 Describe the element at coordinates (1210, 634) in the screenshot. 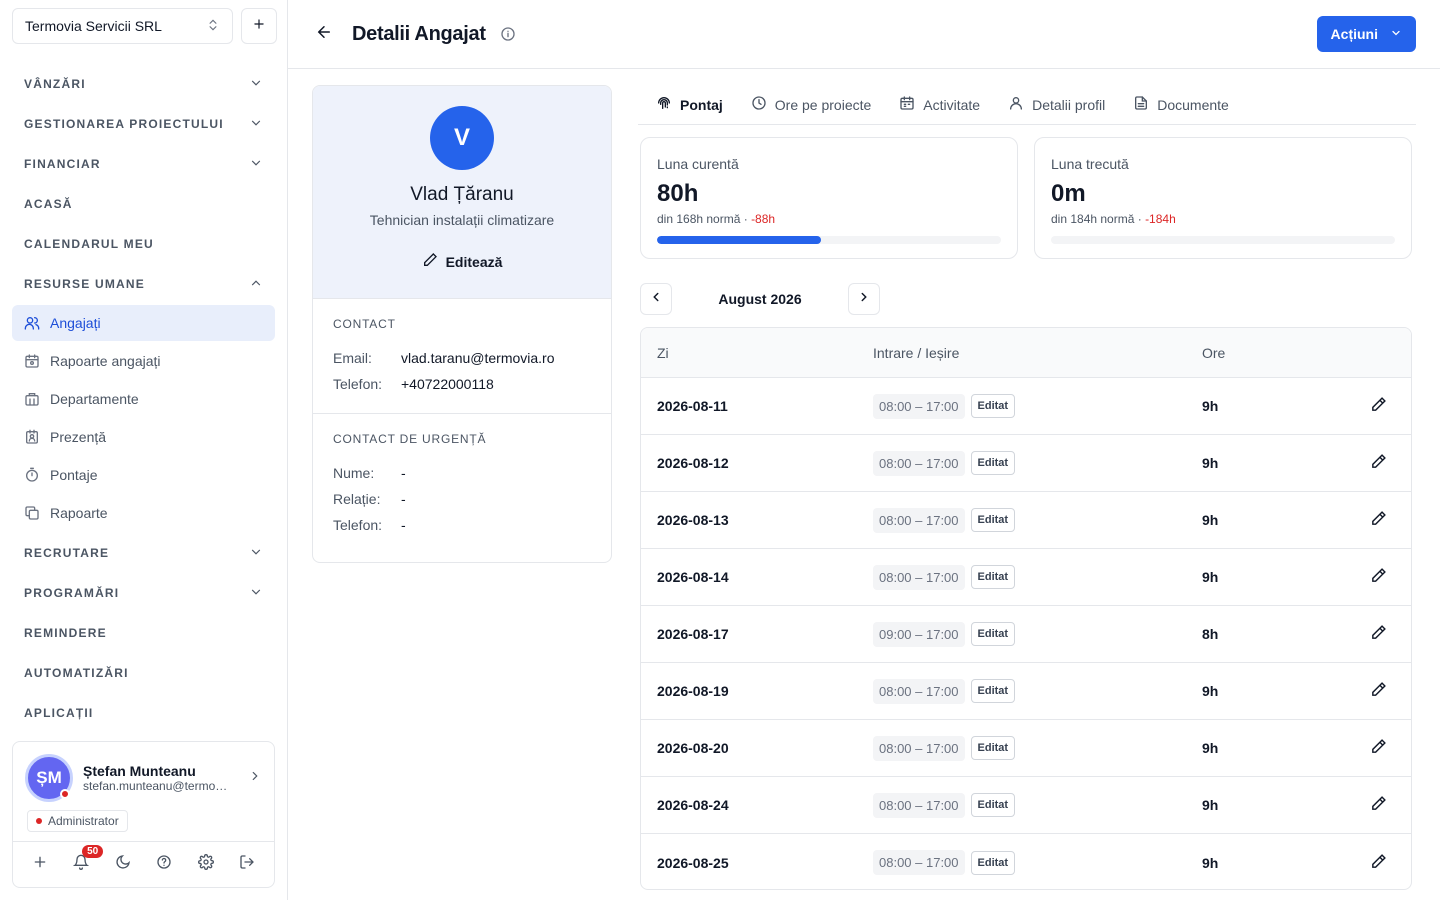

I see `row-hours: 8h` at that location.